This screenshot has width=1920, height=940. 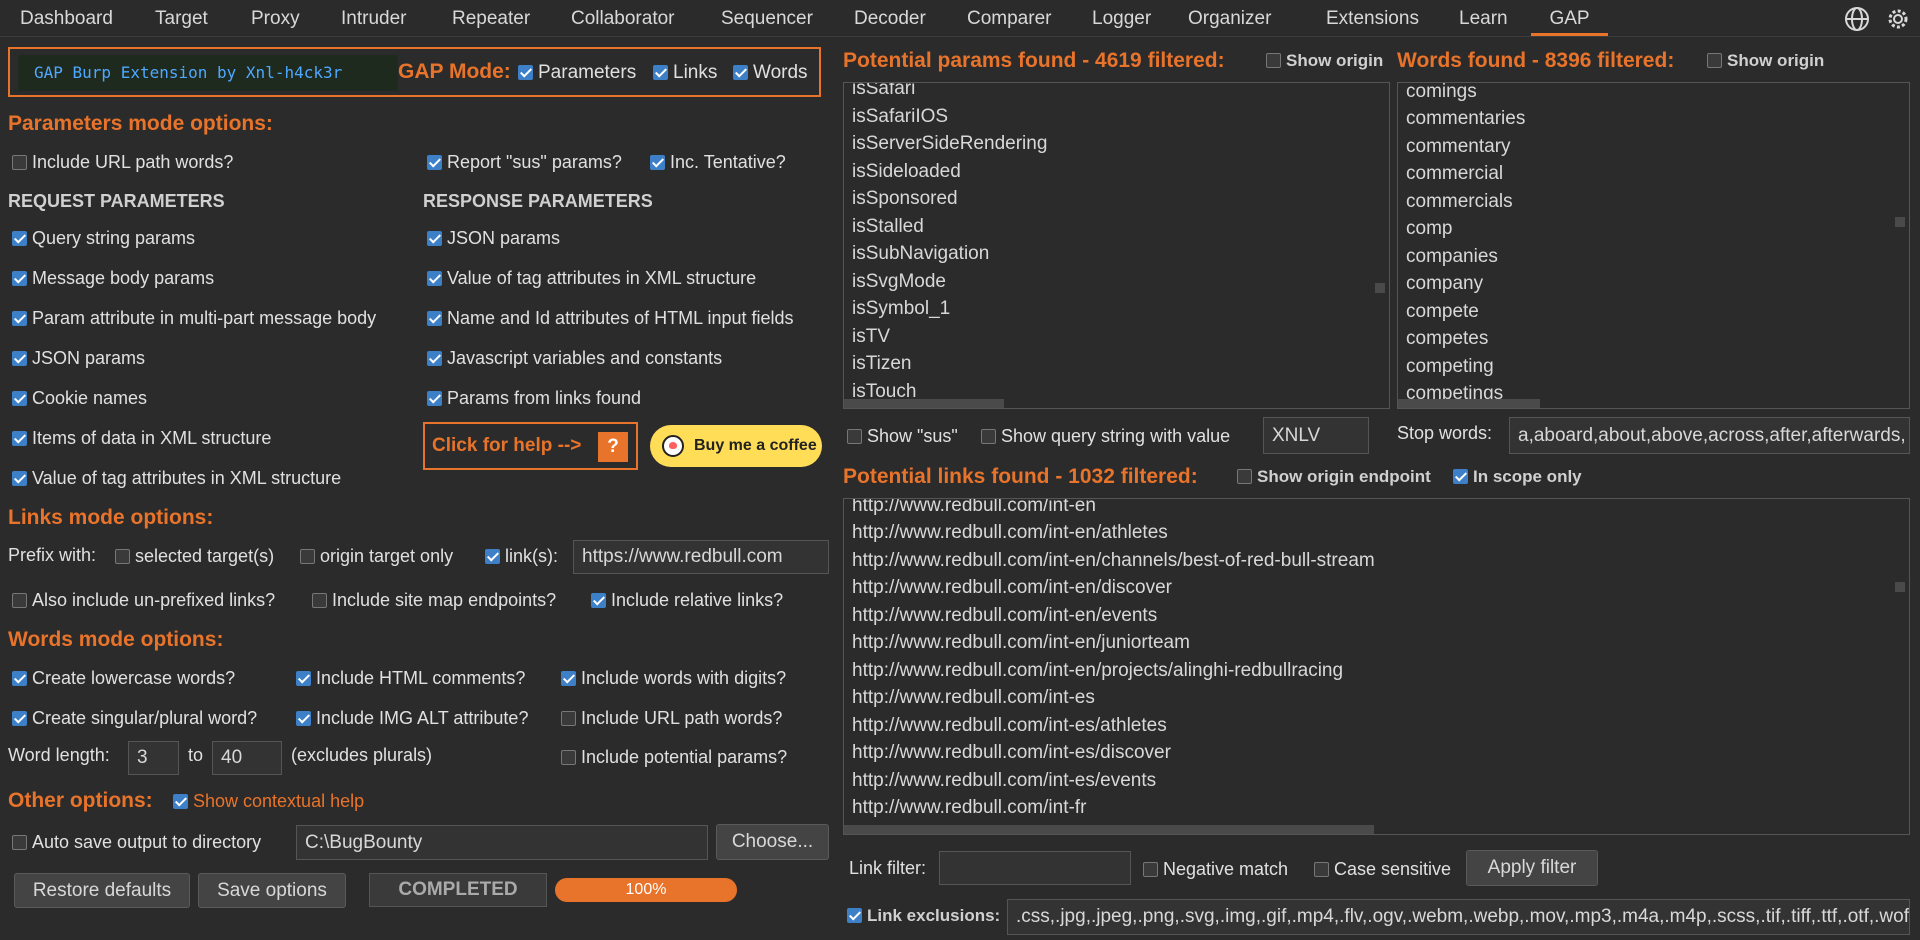 I want to click on params-vertical-scrollbar, so click(x=1380, y=288).